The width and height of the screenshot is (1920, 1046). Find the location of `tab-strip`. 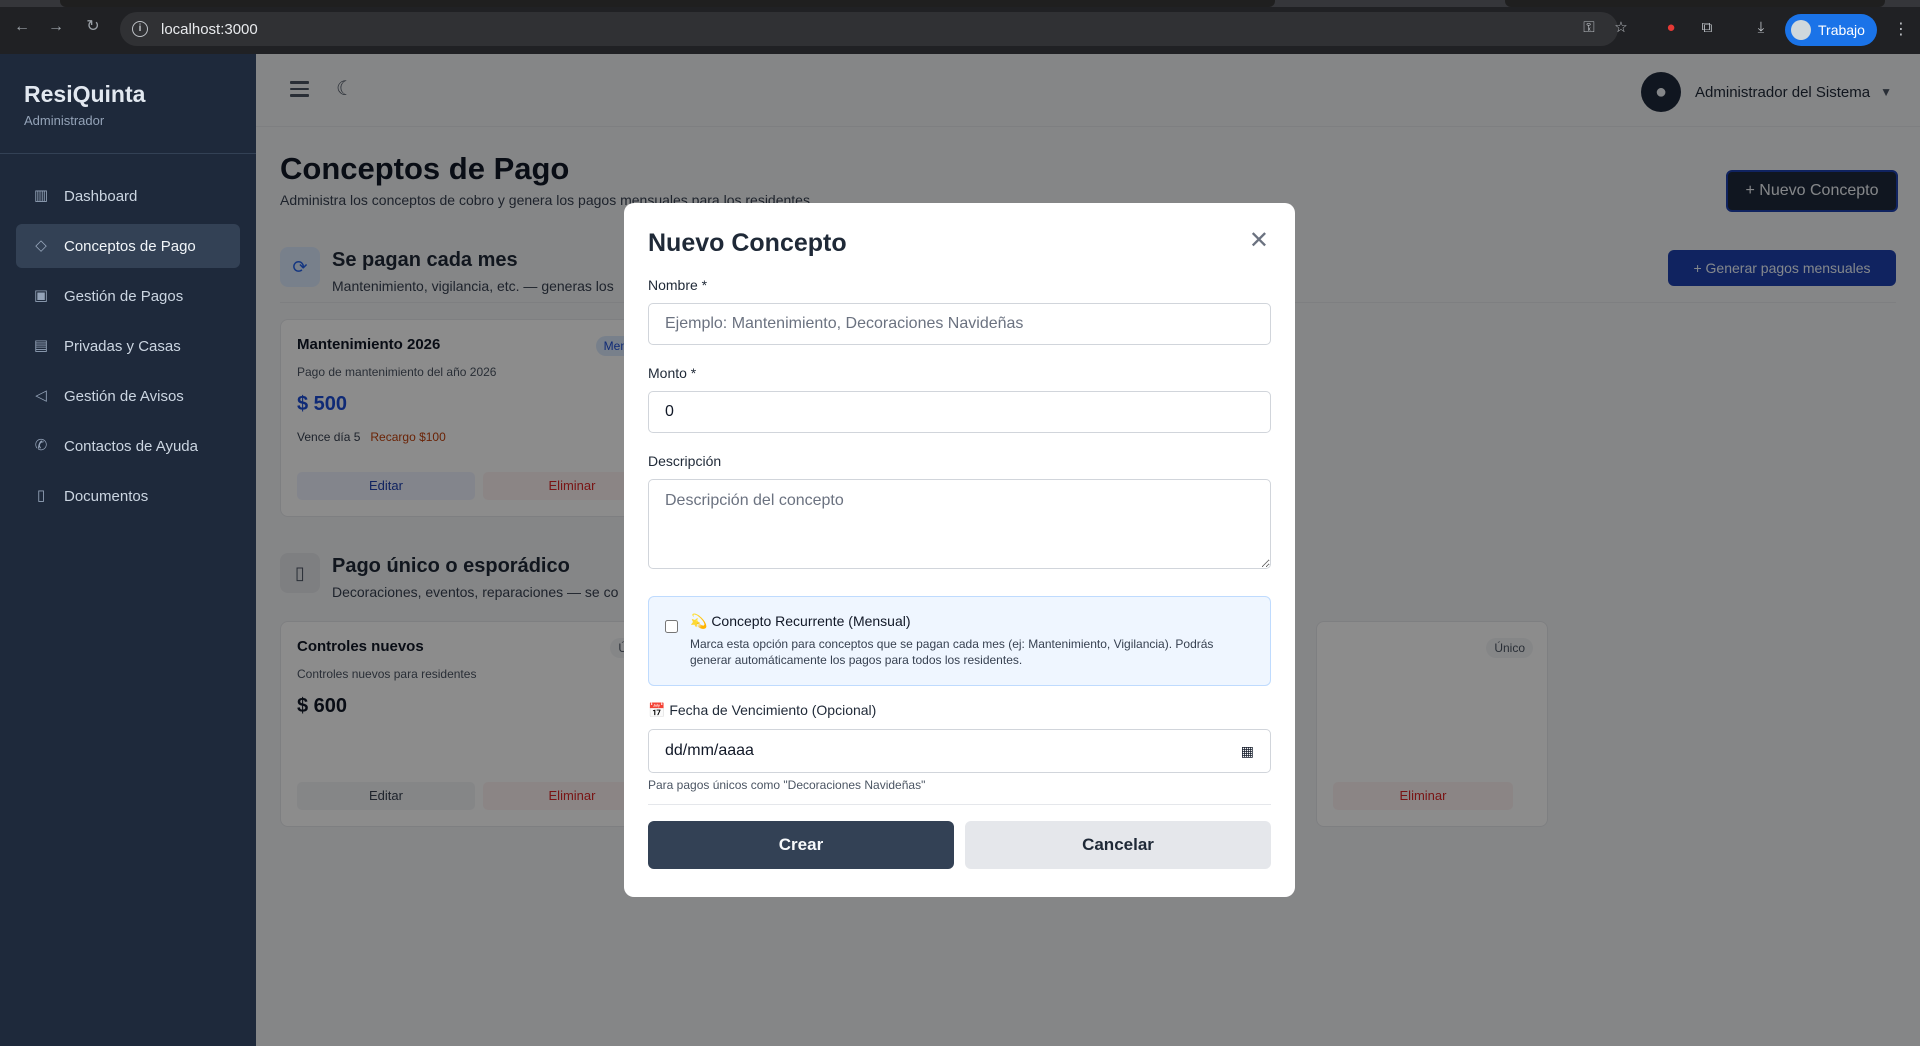

tab-strip is located at coordinates (960, 3).